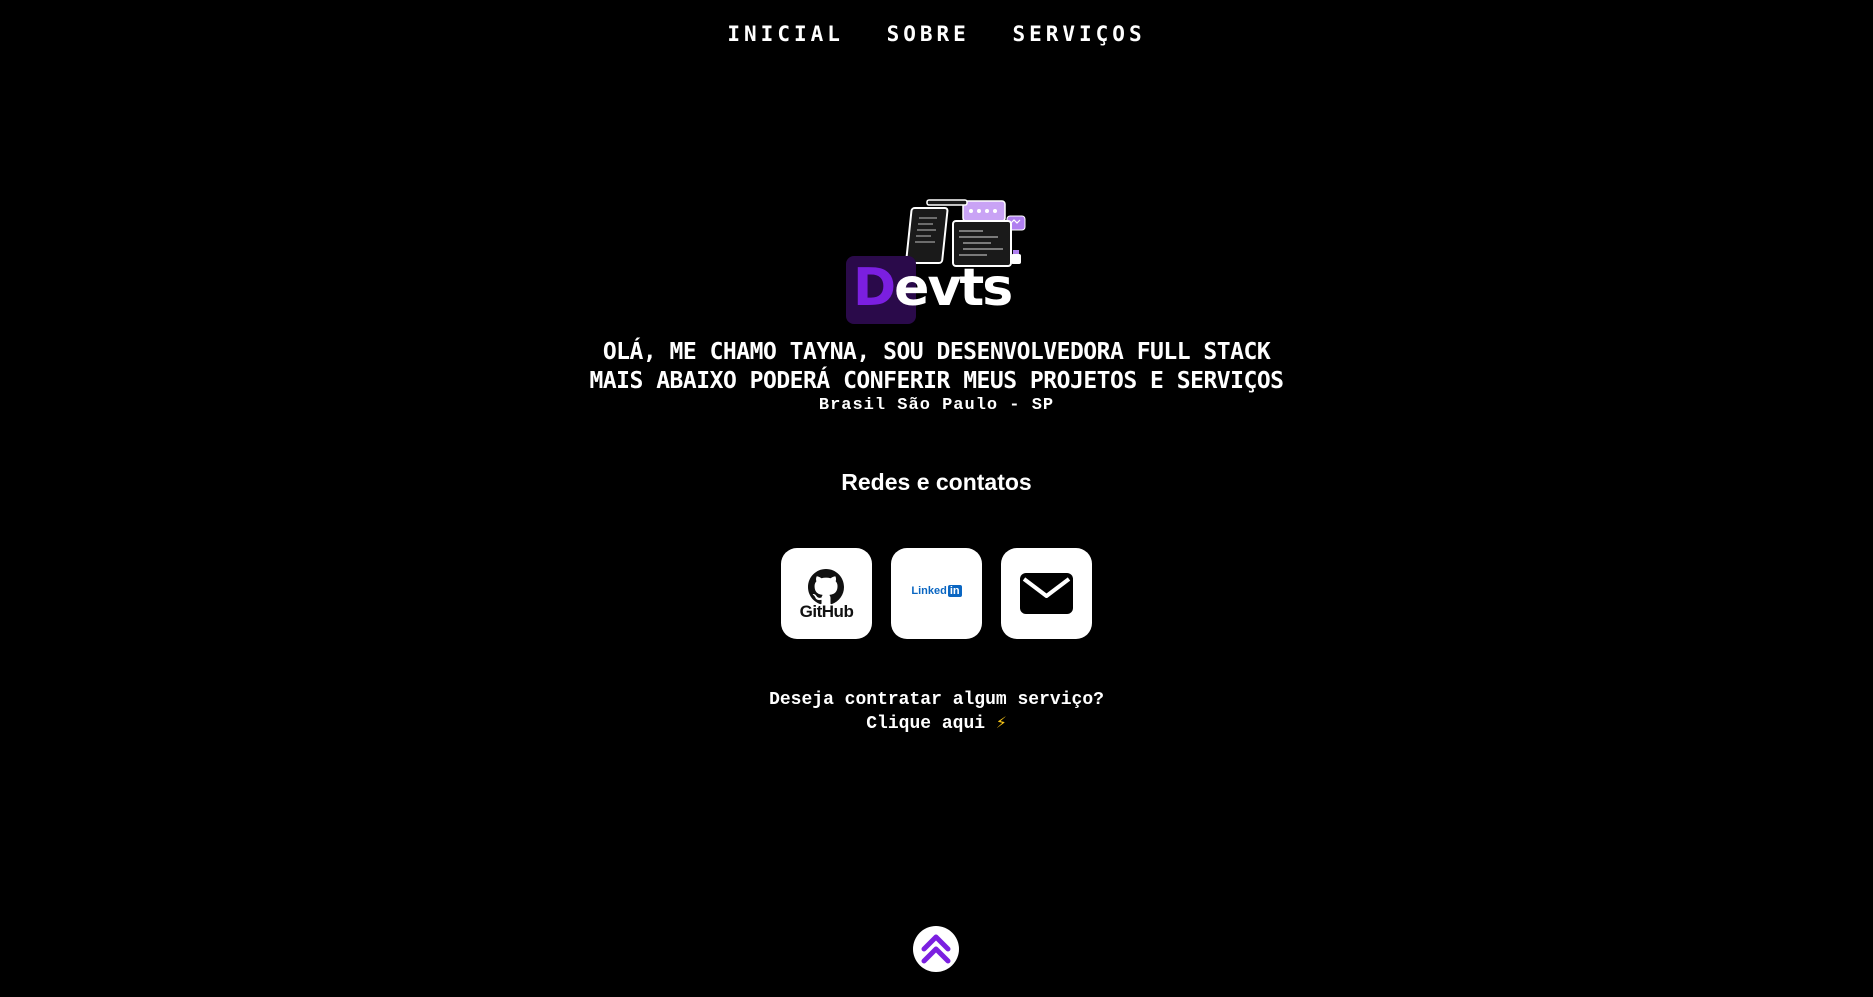  Describe the element at coordinates (1001, 724) in the screenshot. I see `lightning-icon: ⚡` at that location.